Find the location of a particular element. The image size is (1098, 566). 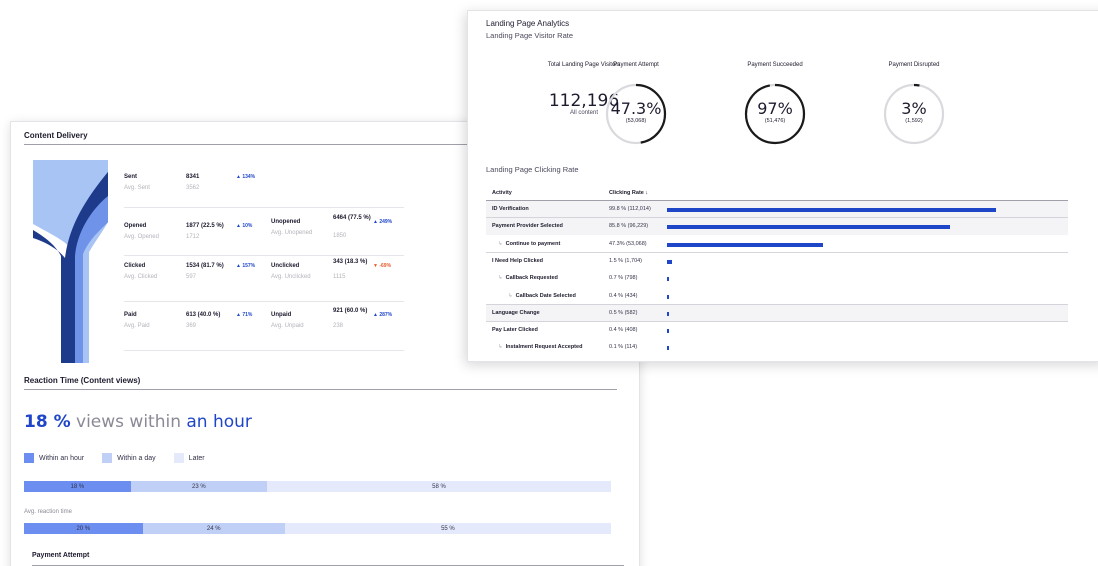

metric-value: 613 (40.0 %) is located at coordinates (203, 315).